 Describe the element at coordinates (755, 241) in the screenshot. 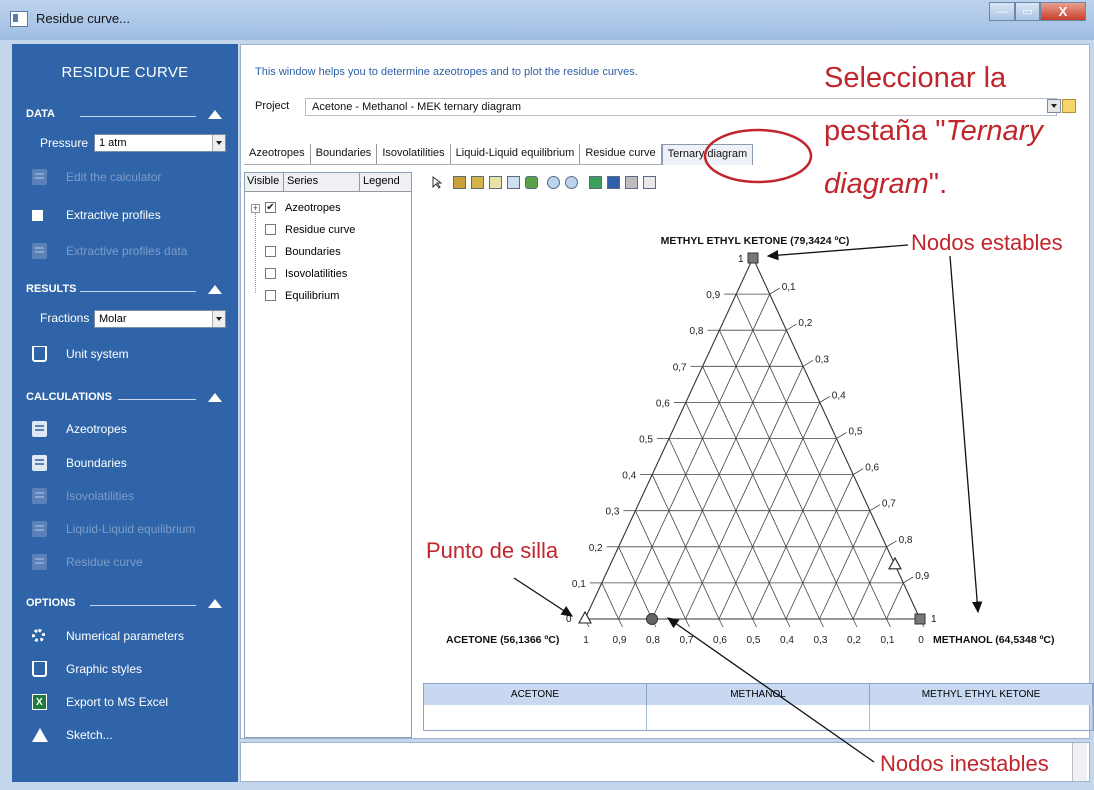

I see `top-vertex-label: METHYL ETHYL KETONE (79,3424 ºC)` at that location.